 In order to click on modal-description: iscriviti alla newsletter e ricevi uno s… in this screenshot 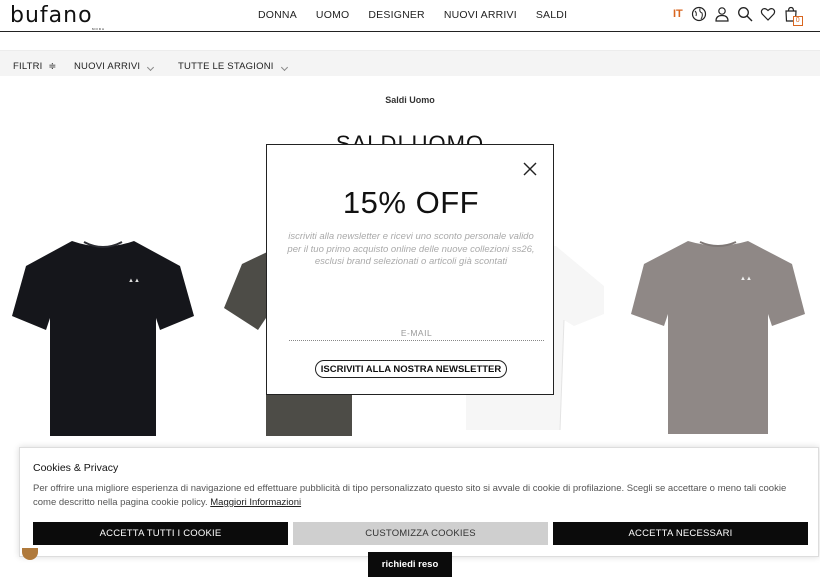, I will do `click(411, 249)`.